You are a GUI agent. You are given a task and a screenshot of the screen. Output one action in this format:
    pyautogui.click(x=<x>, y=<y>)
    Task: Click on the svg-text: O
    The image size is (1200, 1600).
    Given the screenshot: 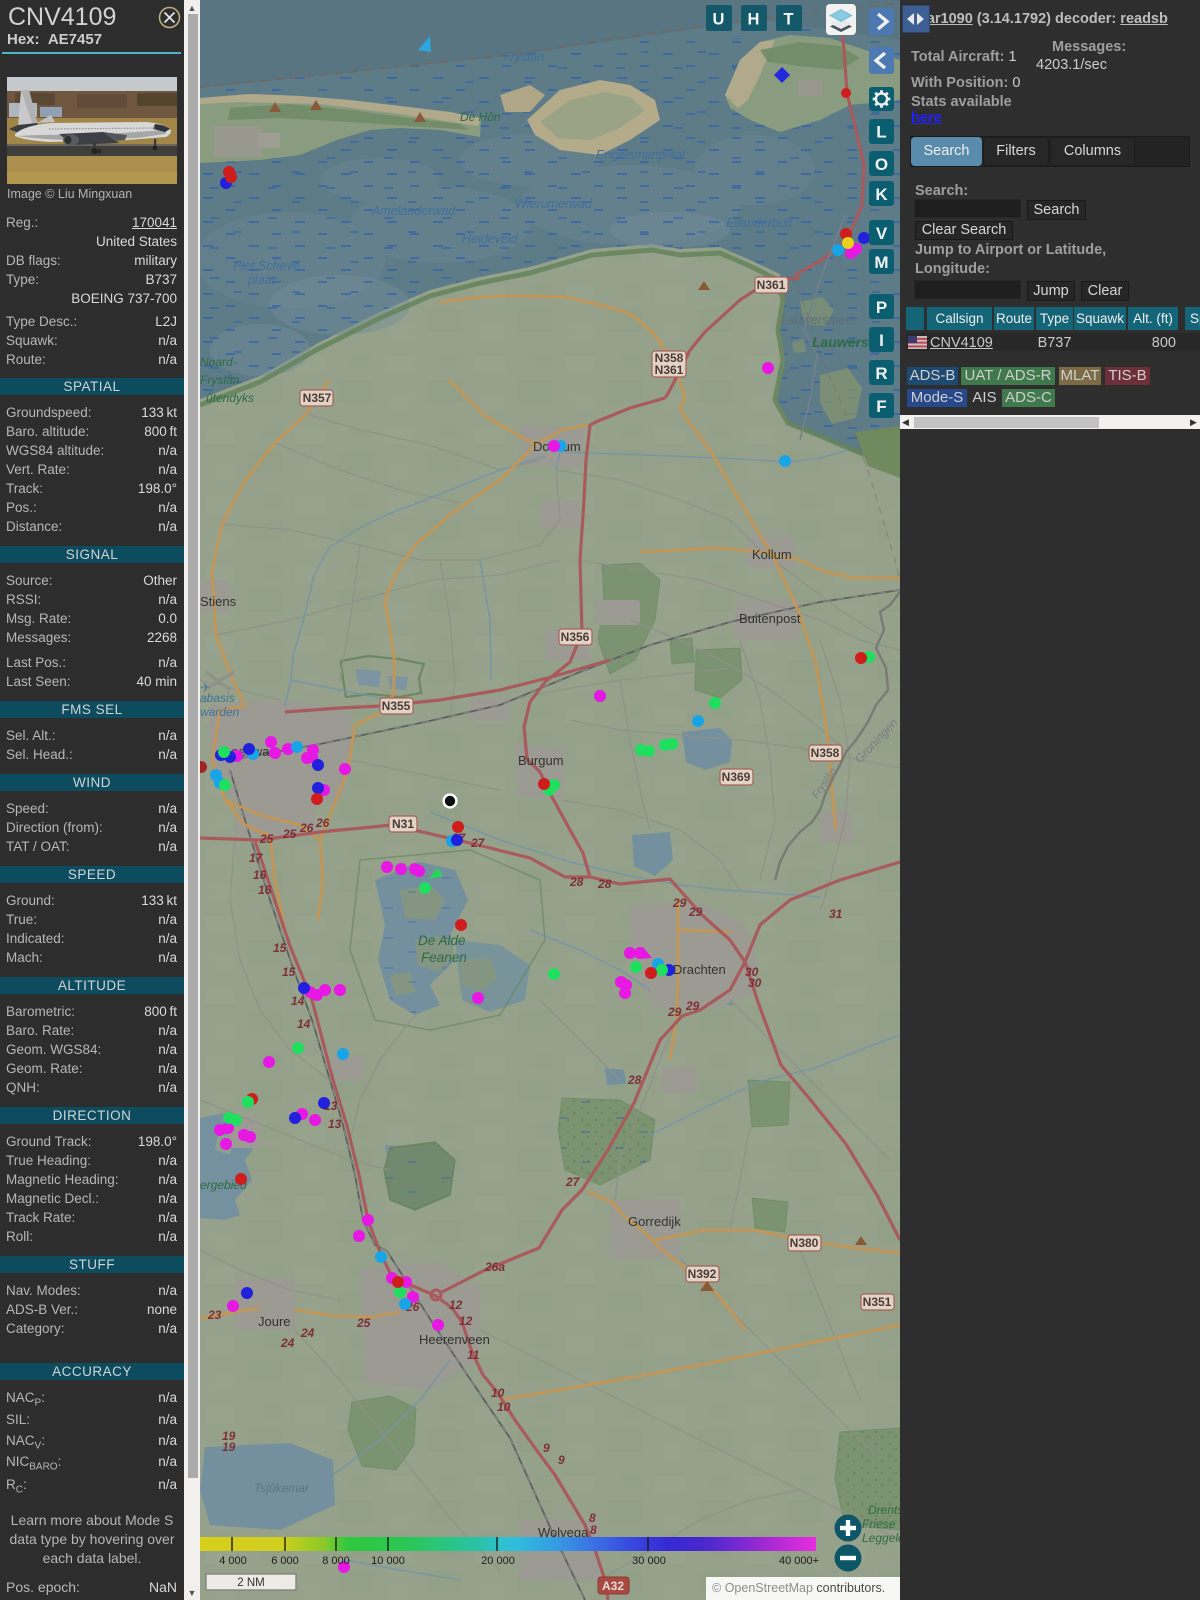 What is the action you would take?
    pyautogui.click(x=881, y=164)
    